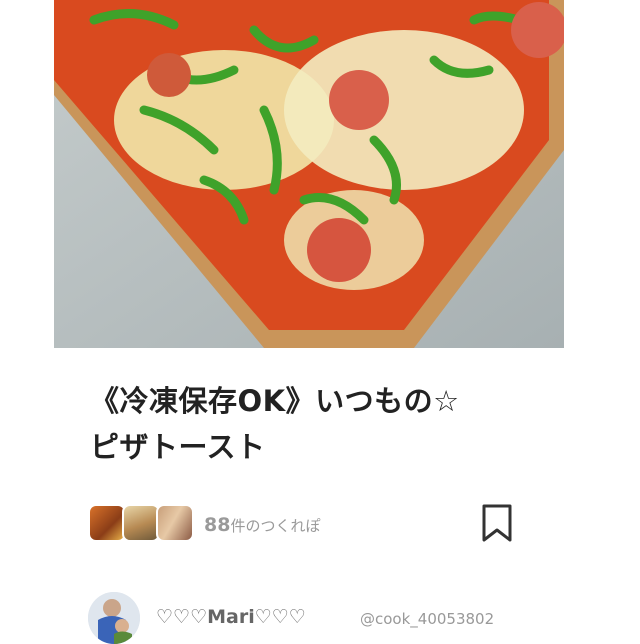  What do you see at coordinates (427, 619) in the screenshot?
I see `author-handle: @cook_40053802` at bounding box center [427, 619].